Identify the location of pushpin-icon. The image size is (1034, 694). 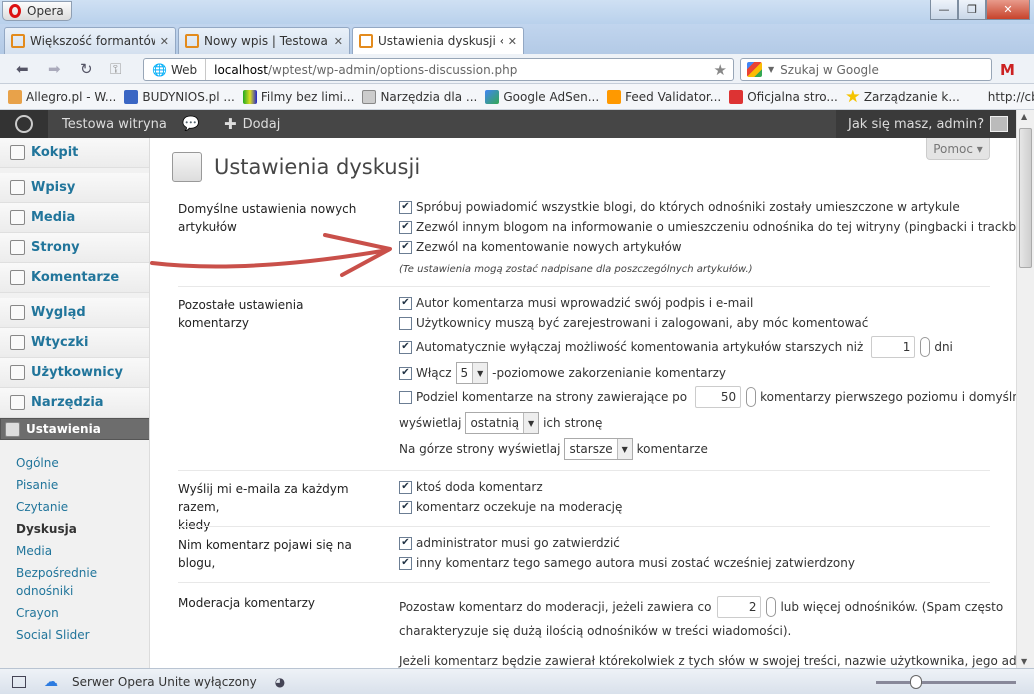
(17, 187).